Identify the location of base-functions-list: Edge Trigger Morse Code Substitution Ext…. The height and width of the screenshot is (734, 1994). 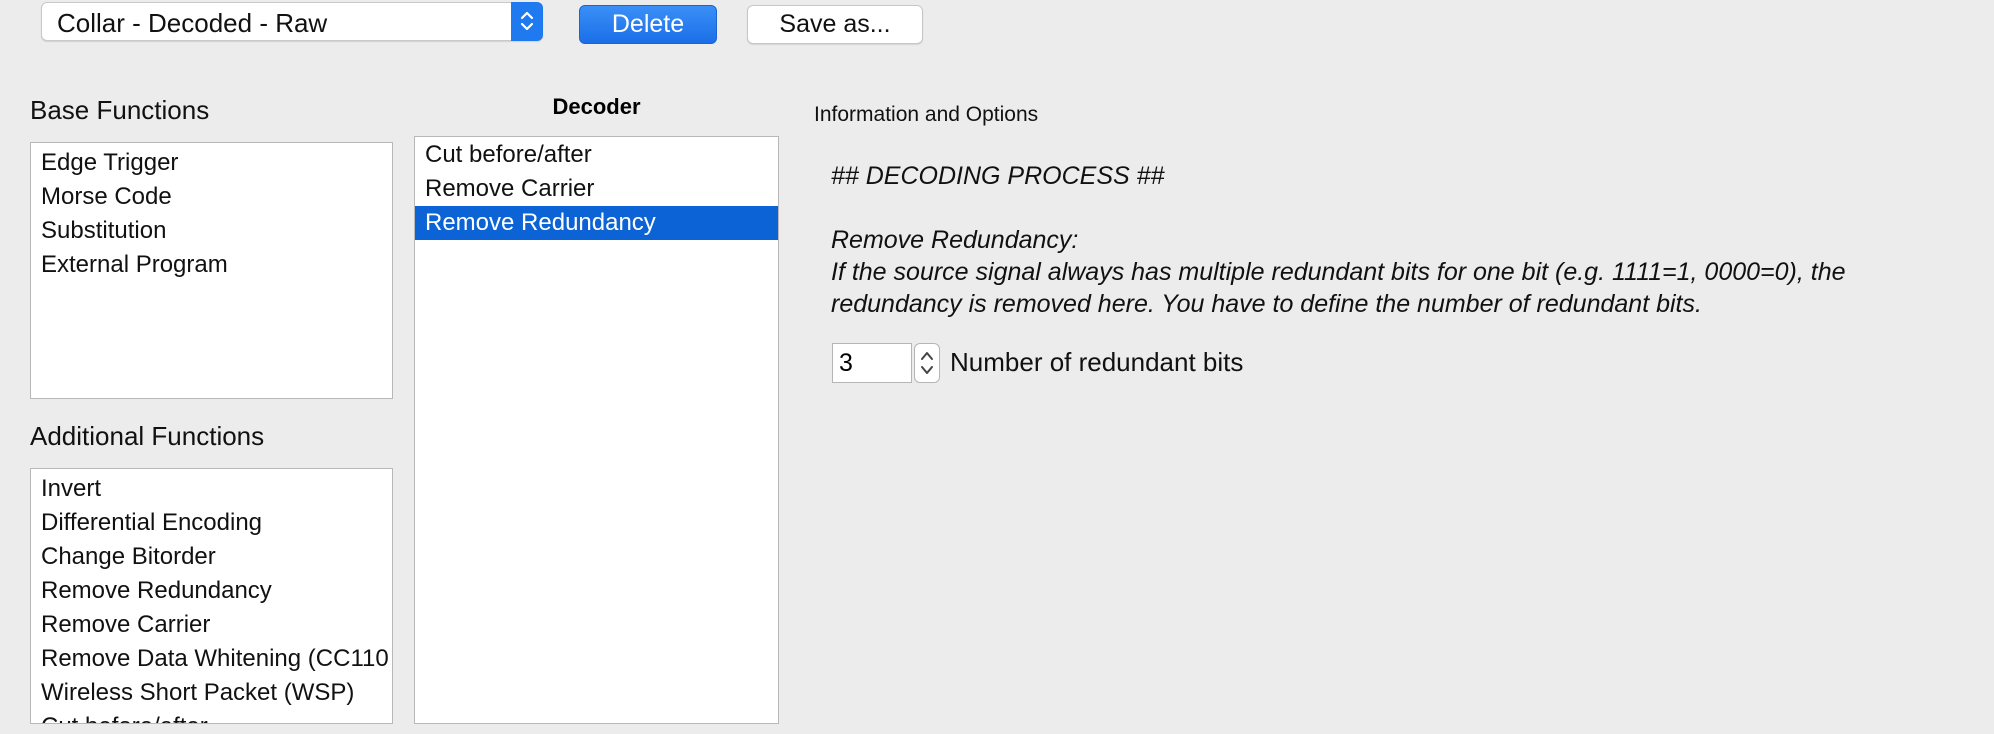
(211, 270).